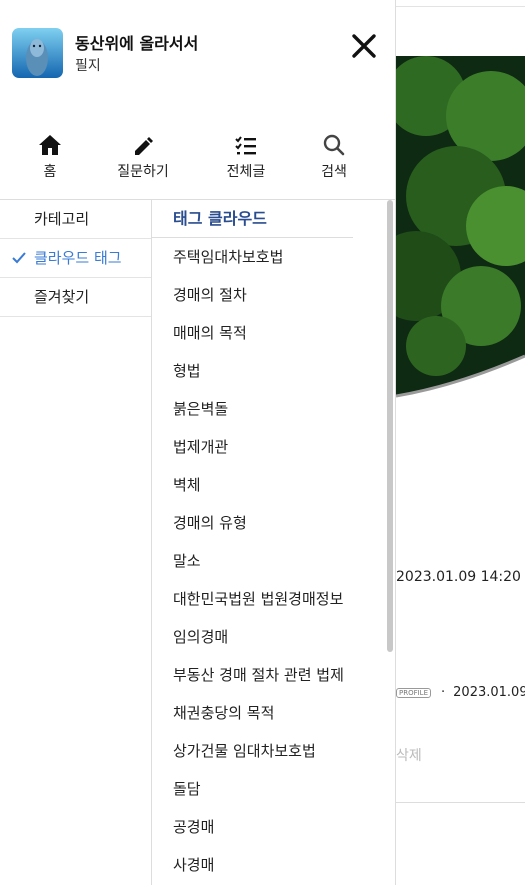 Image resolution: width=525 pixels, height=885 pixels. Describe the element at coordinates (267, 751) in the screenshot. I see `tag-item: 상가건물 임대차보호법` at that location.